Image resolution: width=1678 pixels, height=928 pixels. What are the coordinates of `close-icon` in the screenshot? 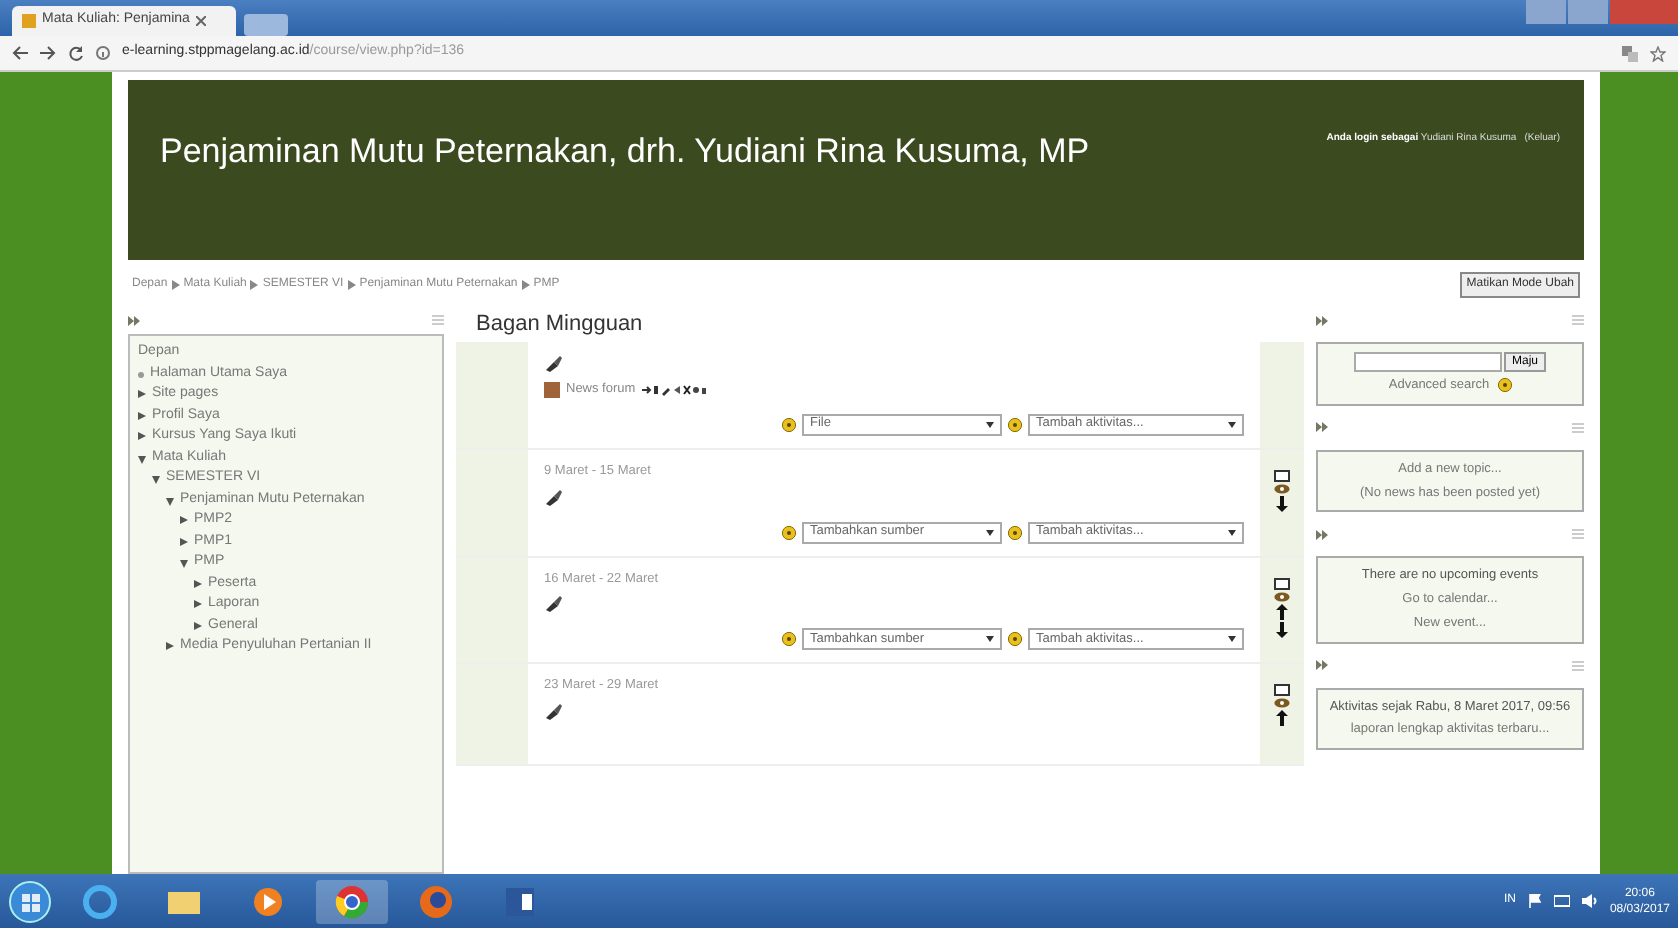 It's located at (200, 21).